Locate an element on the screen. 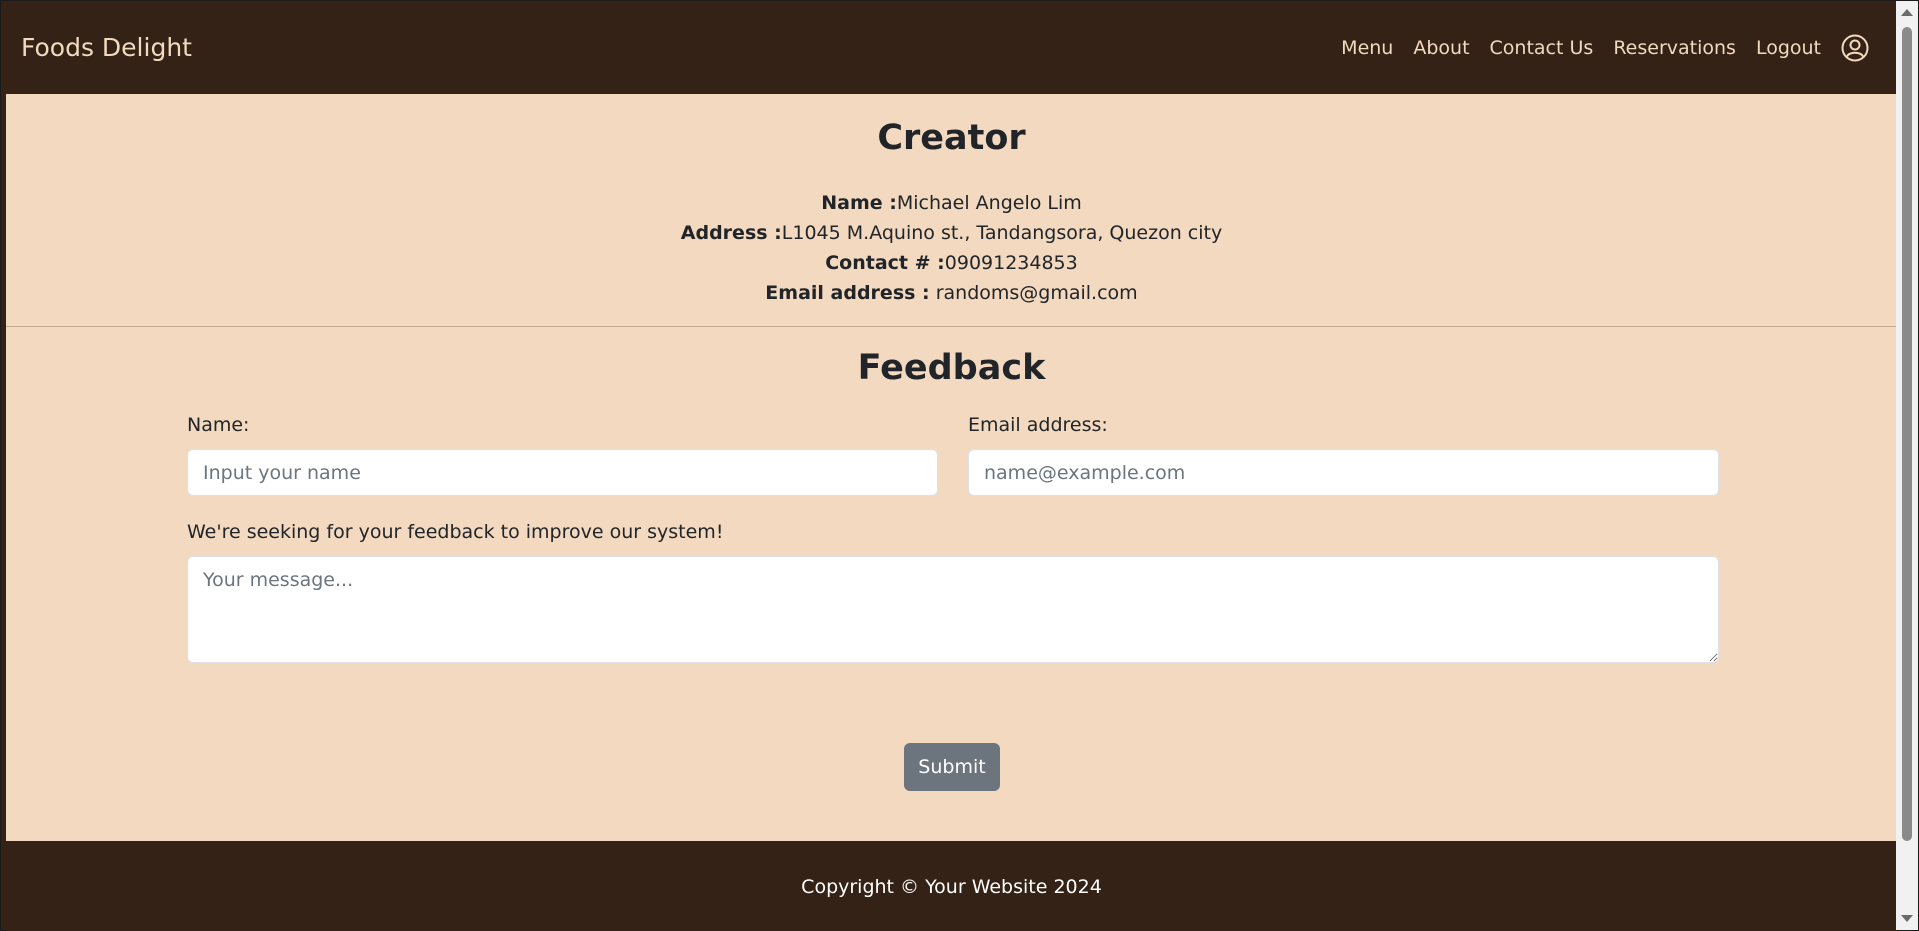  feedback-title: Feedback is located at coordinates (951, 368).